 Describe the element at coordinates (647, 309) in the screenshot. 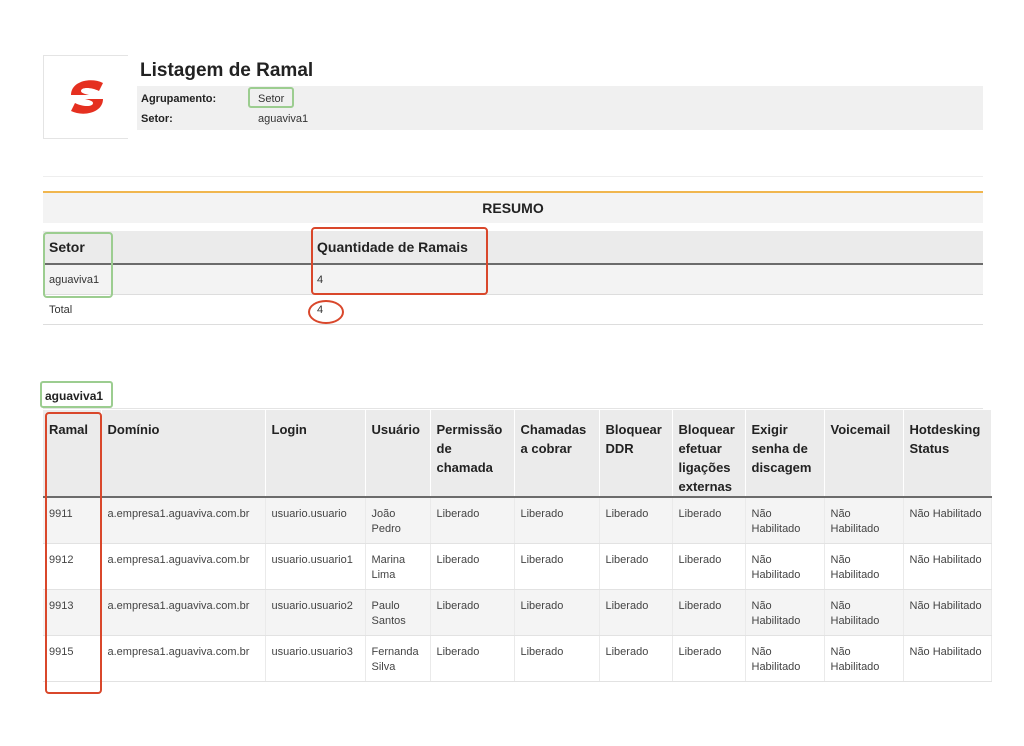

I see `summary-total-value: 4` at that location.